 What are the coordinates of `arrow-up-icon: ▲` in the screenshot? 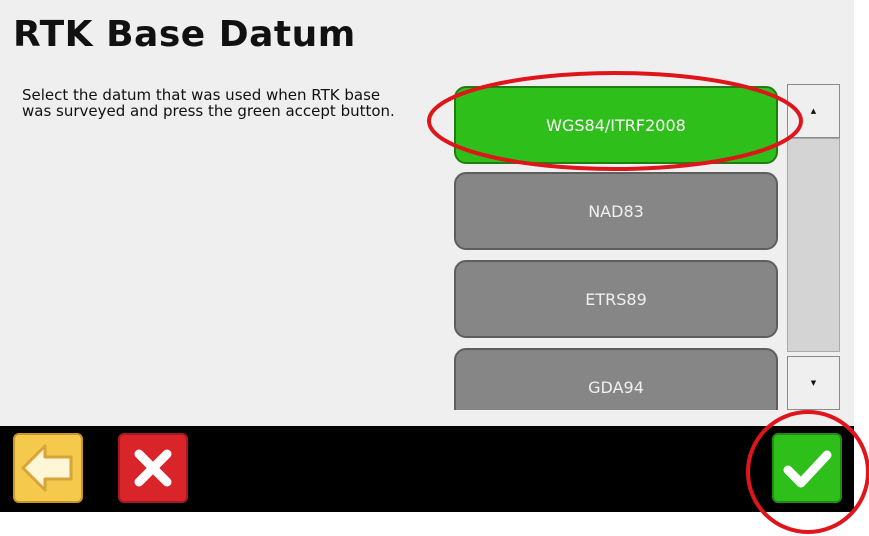 It's located at (813, 111).